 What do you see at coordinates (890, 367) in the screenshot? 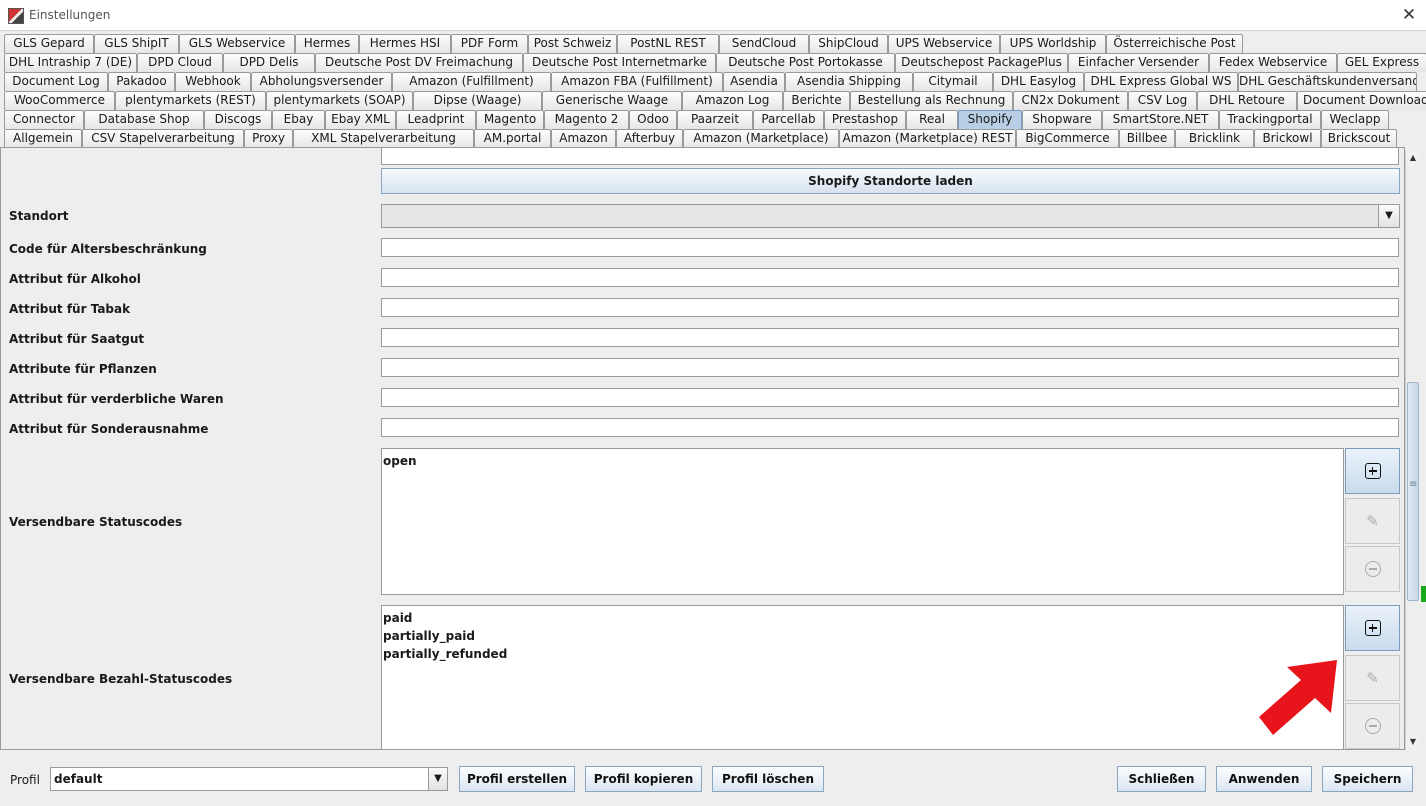
I see `plants-attribute-field` at bounding box center [890, 367].